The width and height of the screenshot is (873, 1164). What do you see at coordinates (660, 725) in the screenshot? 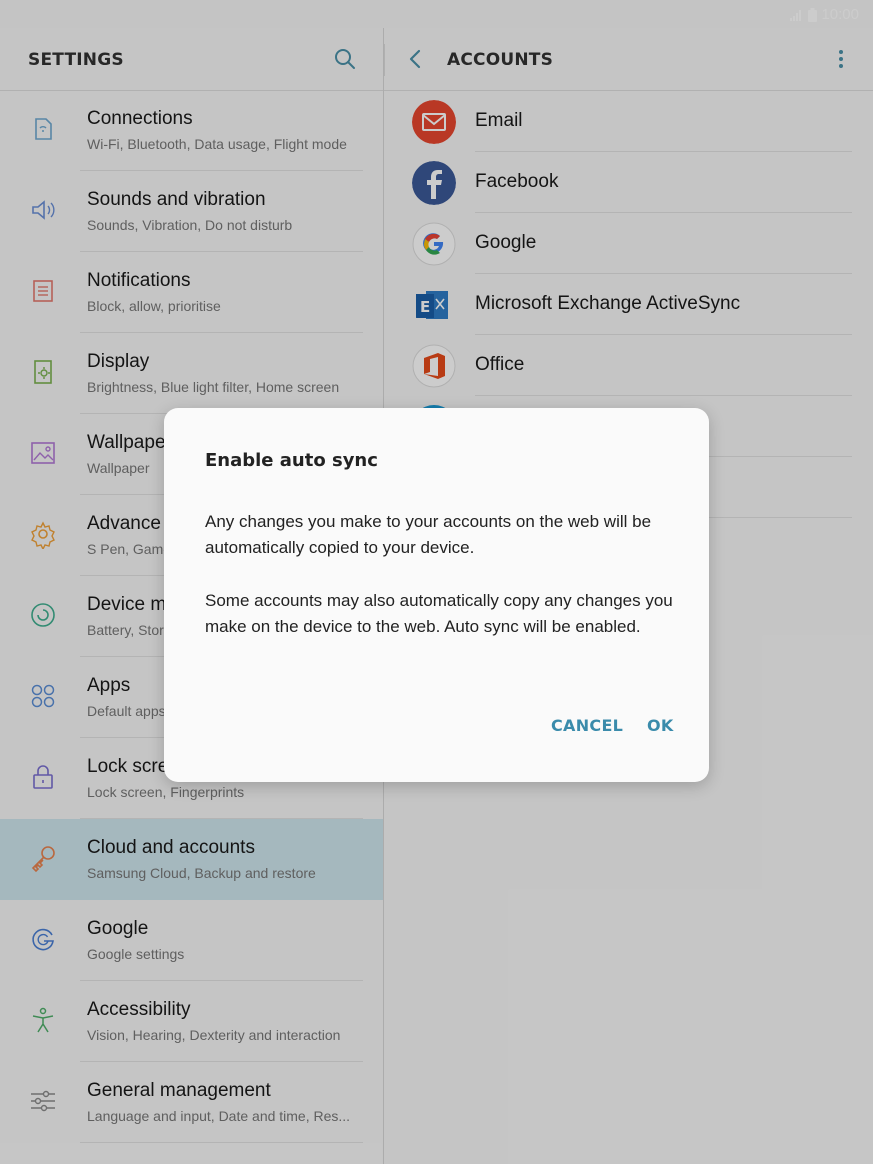
I see `ok-button: OK` at bounding box center [660, 725].